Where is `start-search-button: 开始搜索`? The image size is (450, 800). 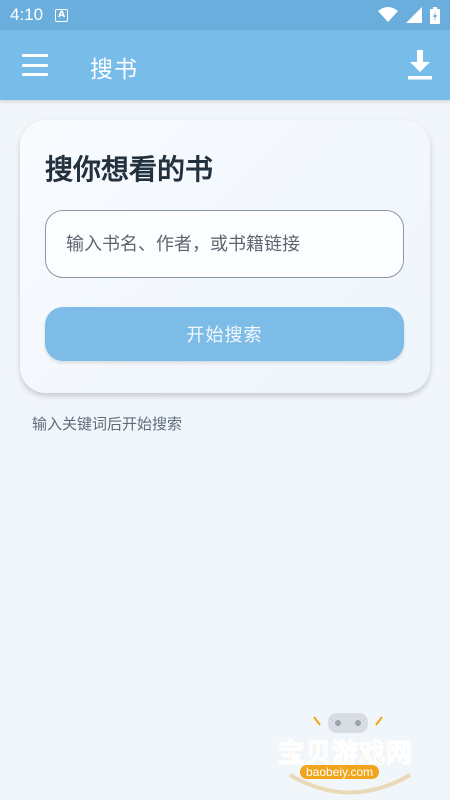 start-search-button: 开始搜索 is located at coordinates (224, 334).